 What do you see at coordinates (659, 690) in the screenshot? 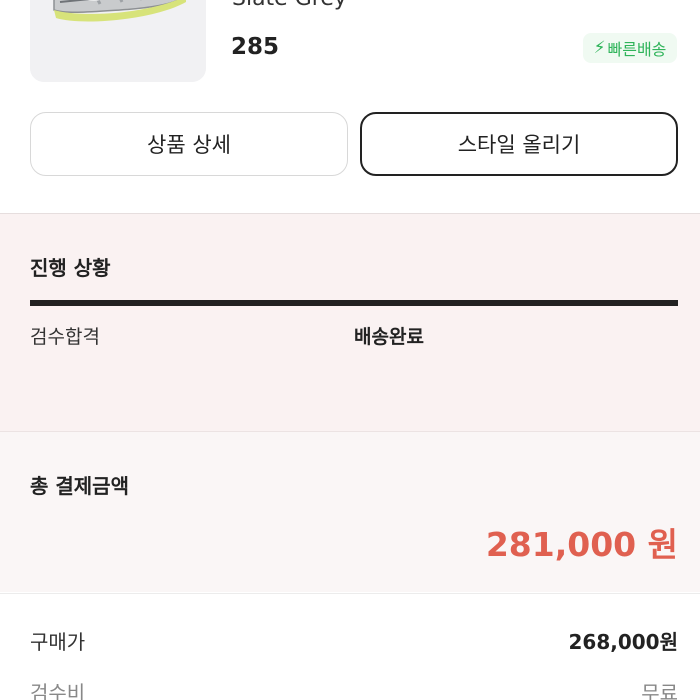
I see `inspection-fee-value: 무료` at bounding box center [659, 690].